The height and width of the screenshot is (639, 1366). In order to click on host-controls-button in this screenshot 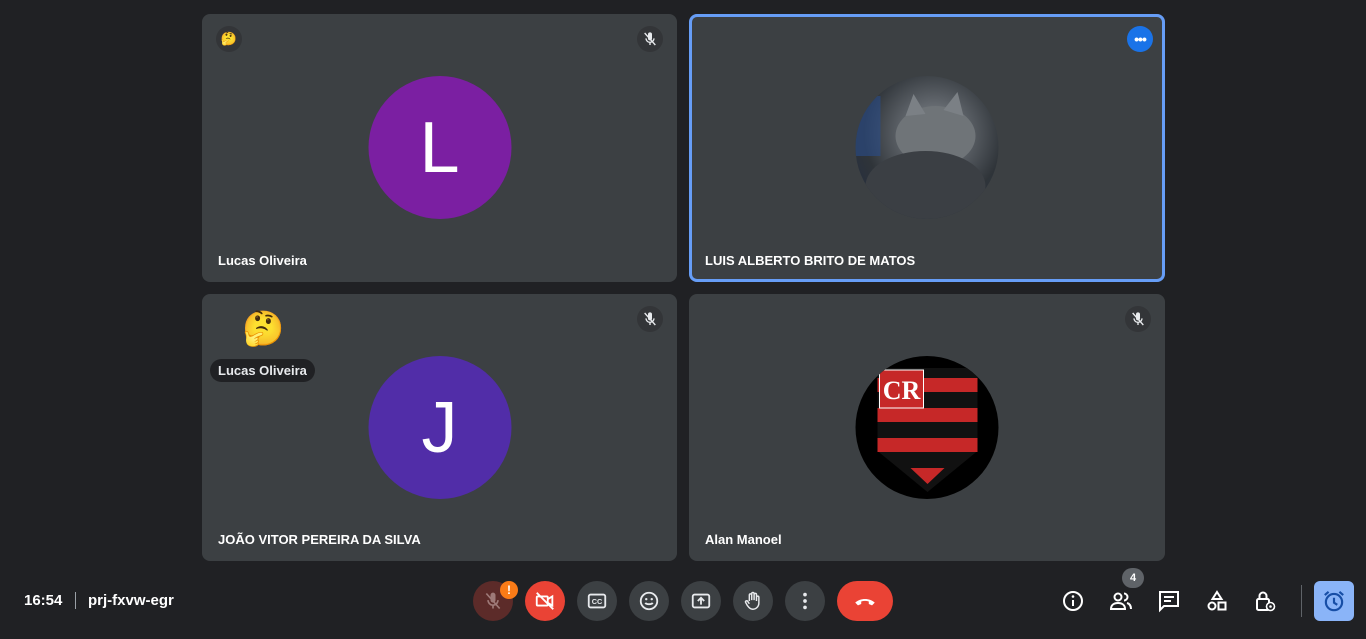, I will do `click(1265, 601)`.